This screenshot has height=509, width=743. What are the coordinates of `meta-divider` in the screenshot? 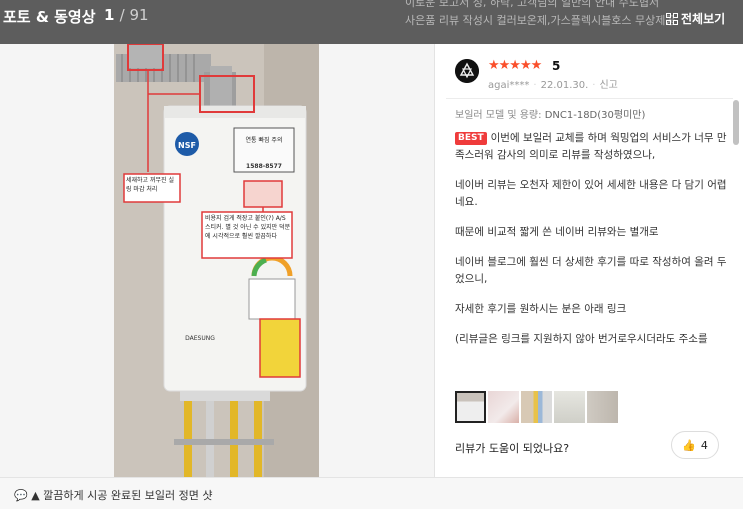 It's located at (589, 98).